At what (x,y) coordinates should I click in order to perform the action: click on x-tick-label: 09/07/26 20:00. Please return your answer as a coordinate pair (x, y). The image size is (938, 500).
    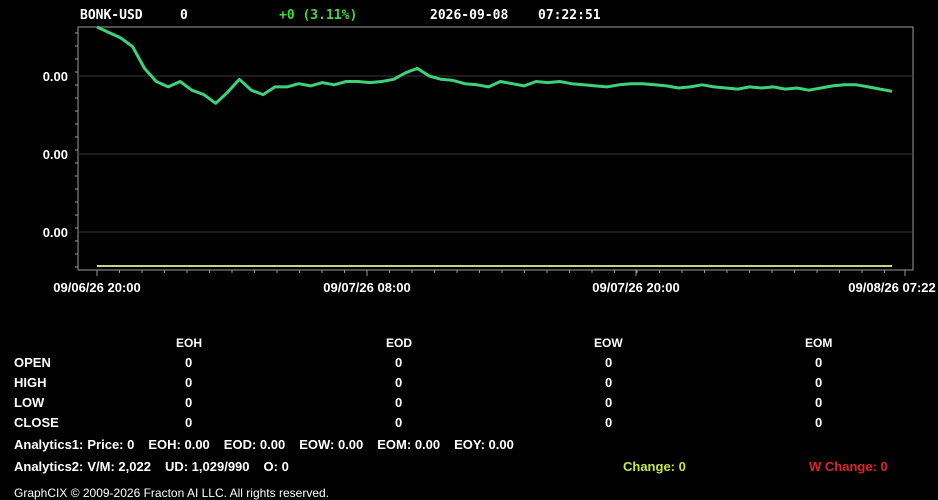
    Looking at the image, I should click on (635, 287).